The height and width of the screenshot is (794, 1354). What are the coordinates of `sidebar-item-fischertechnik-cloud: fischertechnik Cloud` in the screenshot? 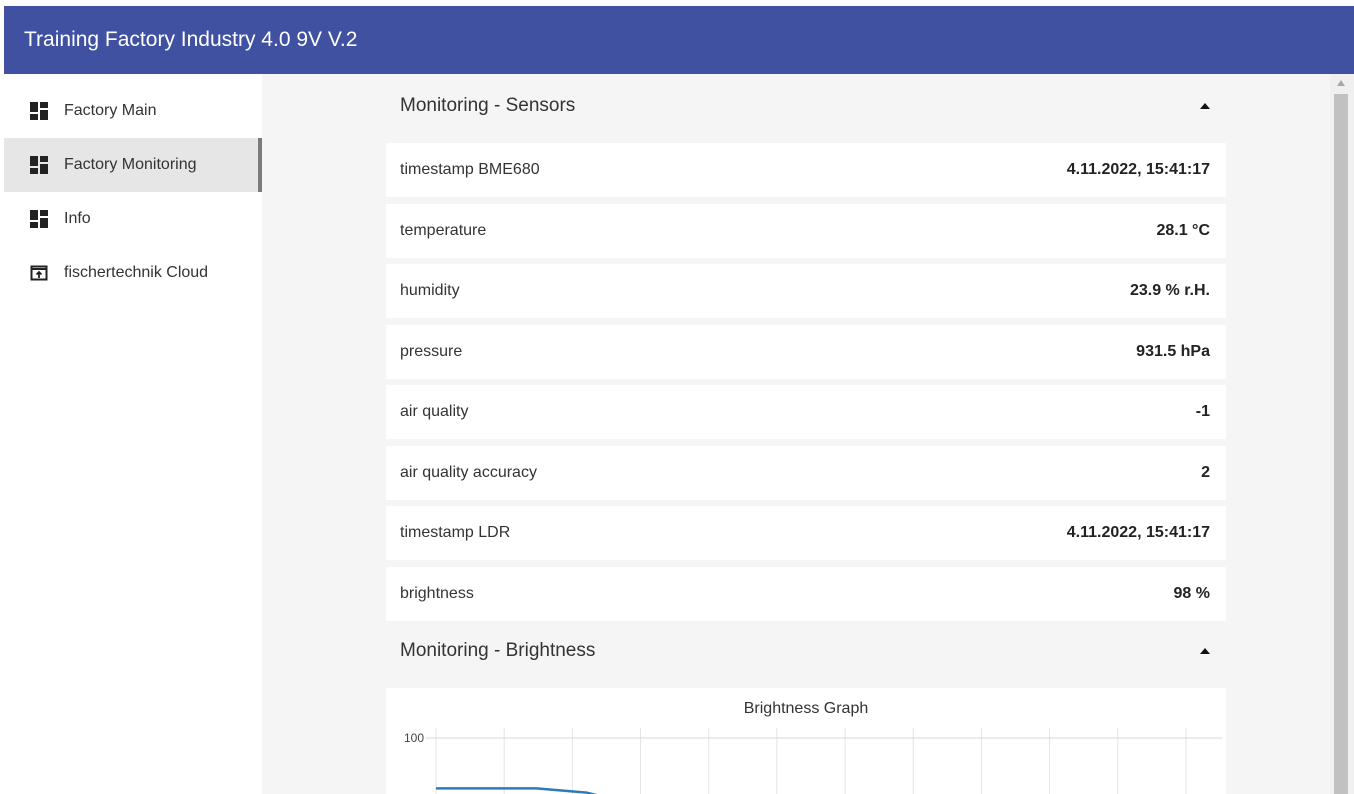 It's located at (133, 273).